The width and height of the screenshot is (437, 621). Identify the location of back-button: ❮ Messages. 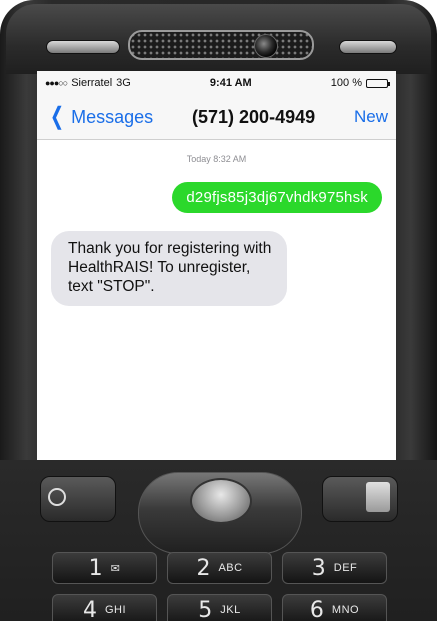
(100, 117).